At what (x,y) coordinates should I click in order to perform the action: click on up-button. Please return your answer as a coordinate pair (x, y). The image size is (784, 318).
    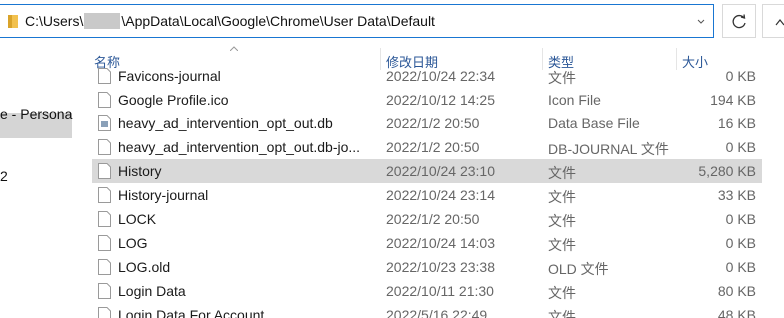
    Looking at the image, I should click on (773, 21).